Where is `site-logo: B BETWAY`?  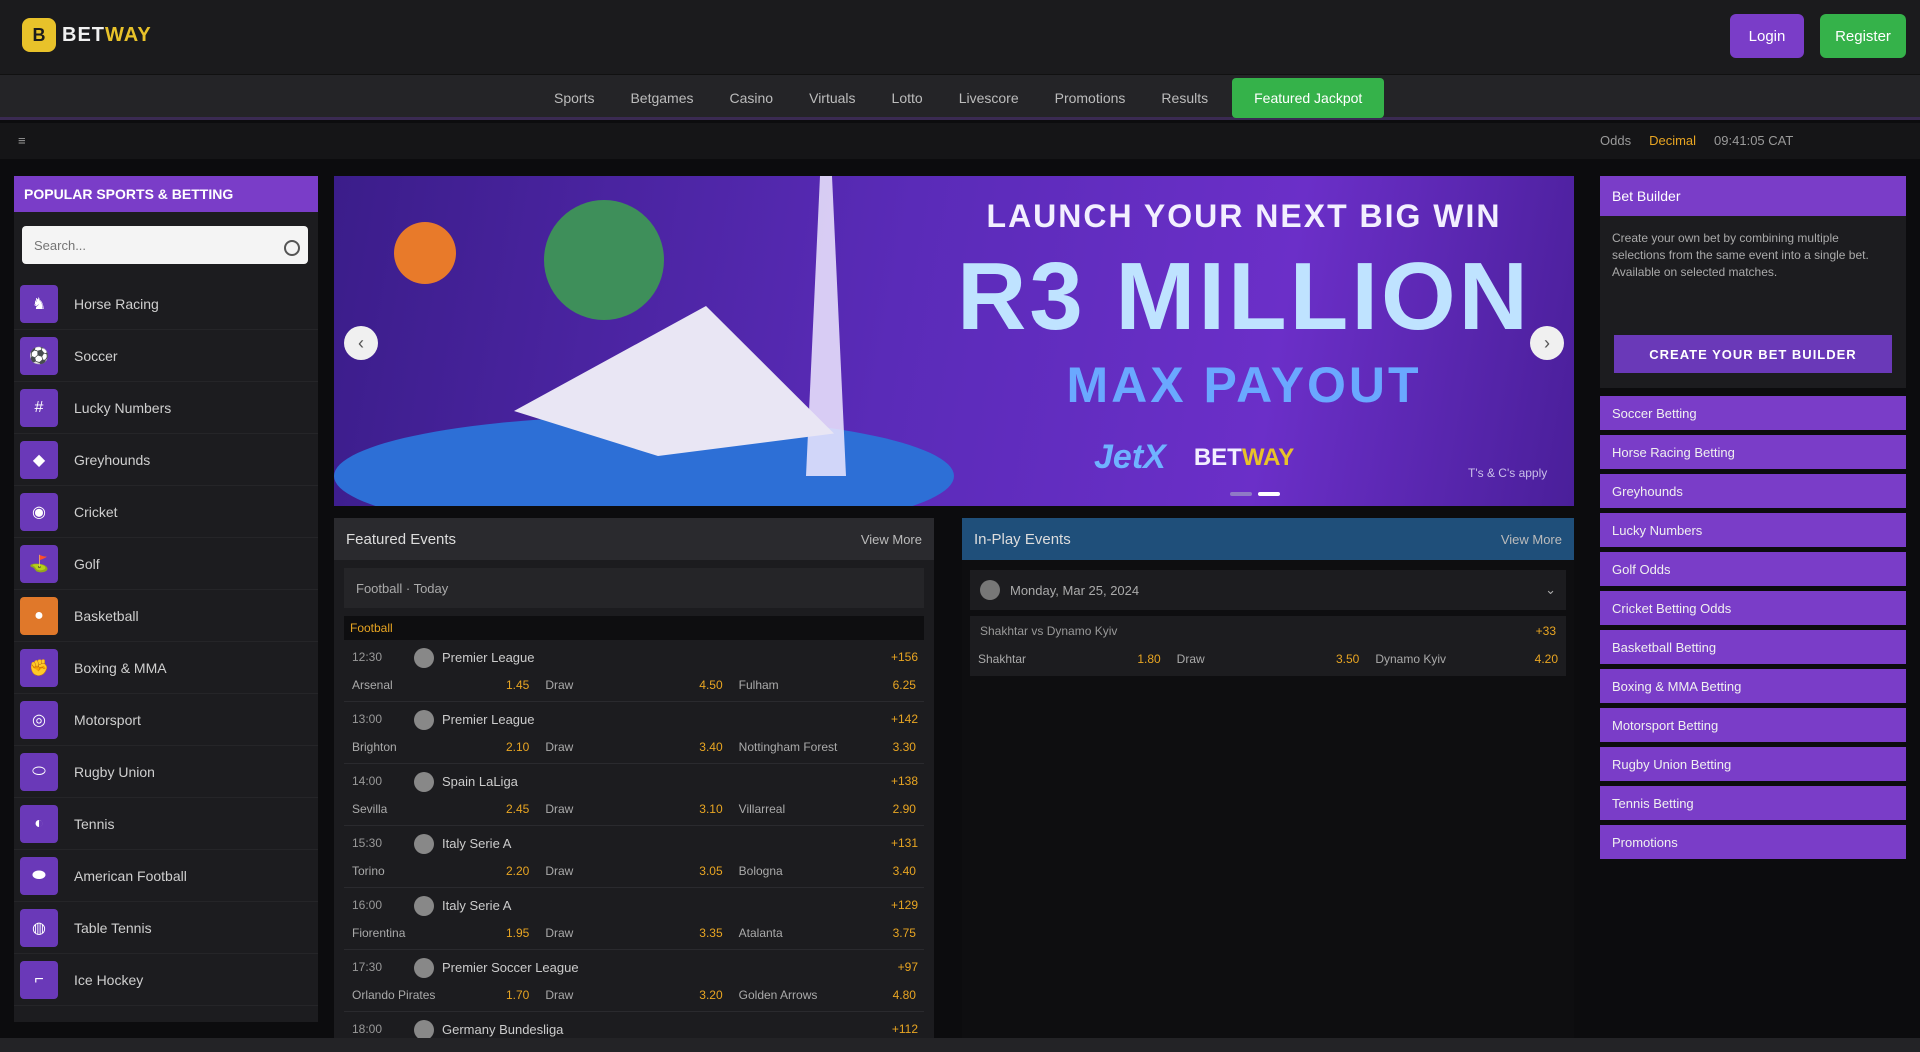
site-logo: B BETWAY is located at coordinates (87, 35).